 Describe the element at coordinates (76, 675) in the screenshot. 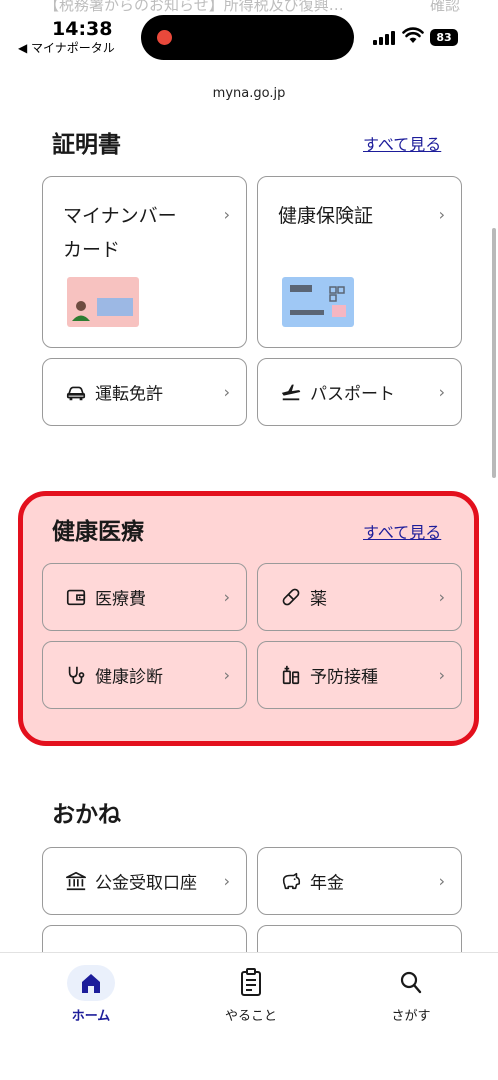

I see `stethoscope-icon` at that location.